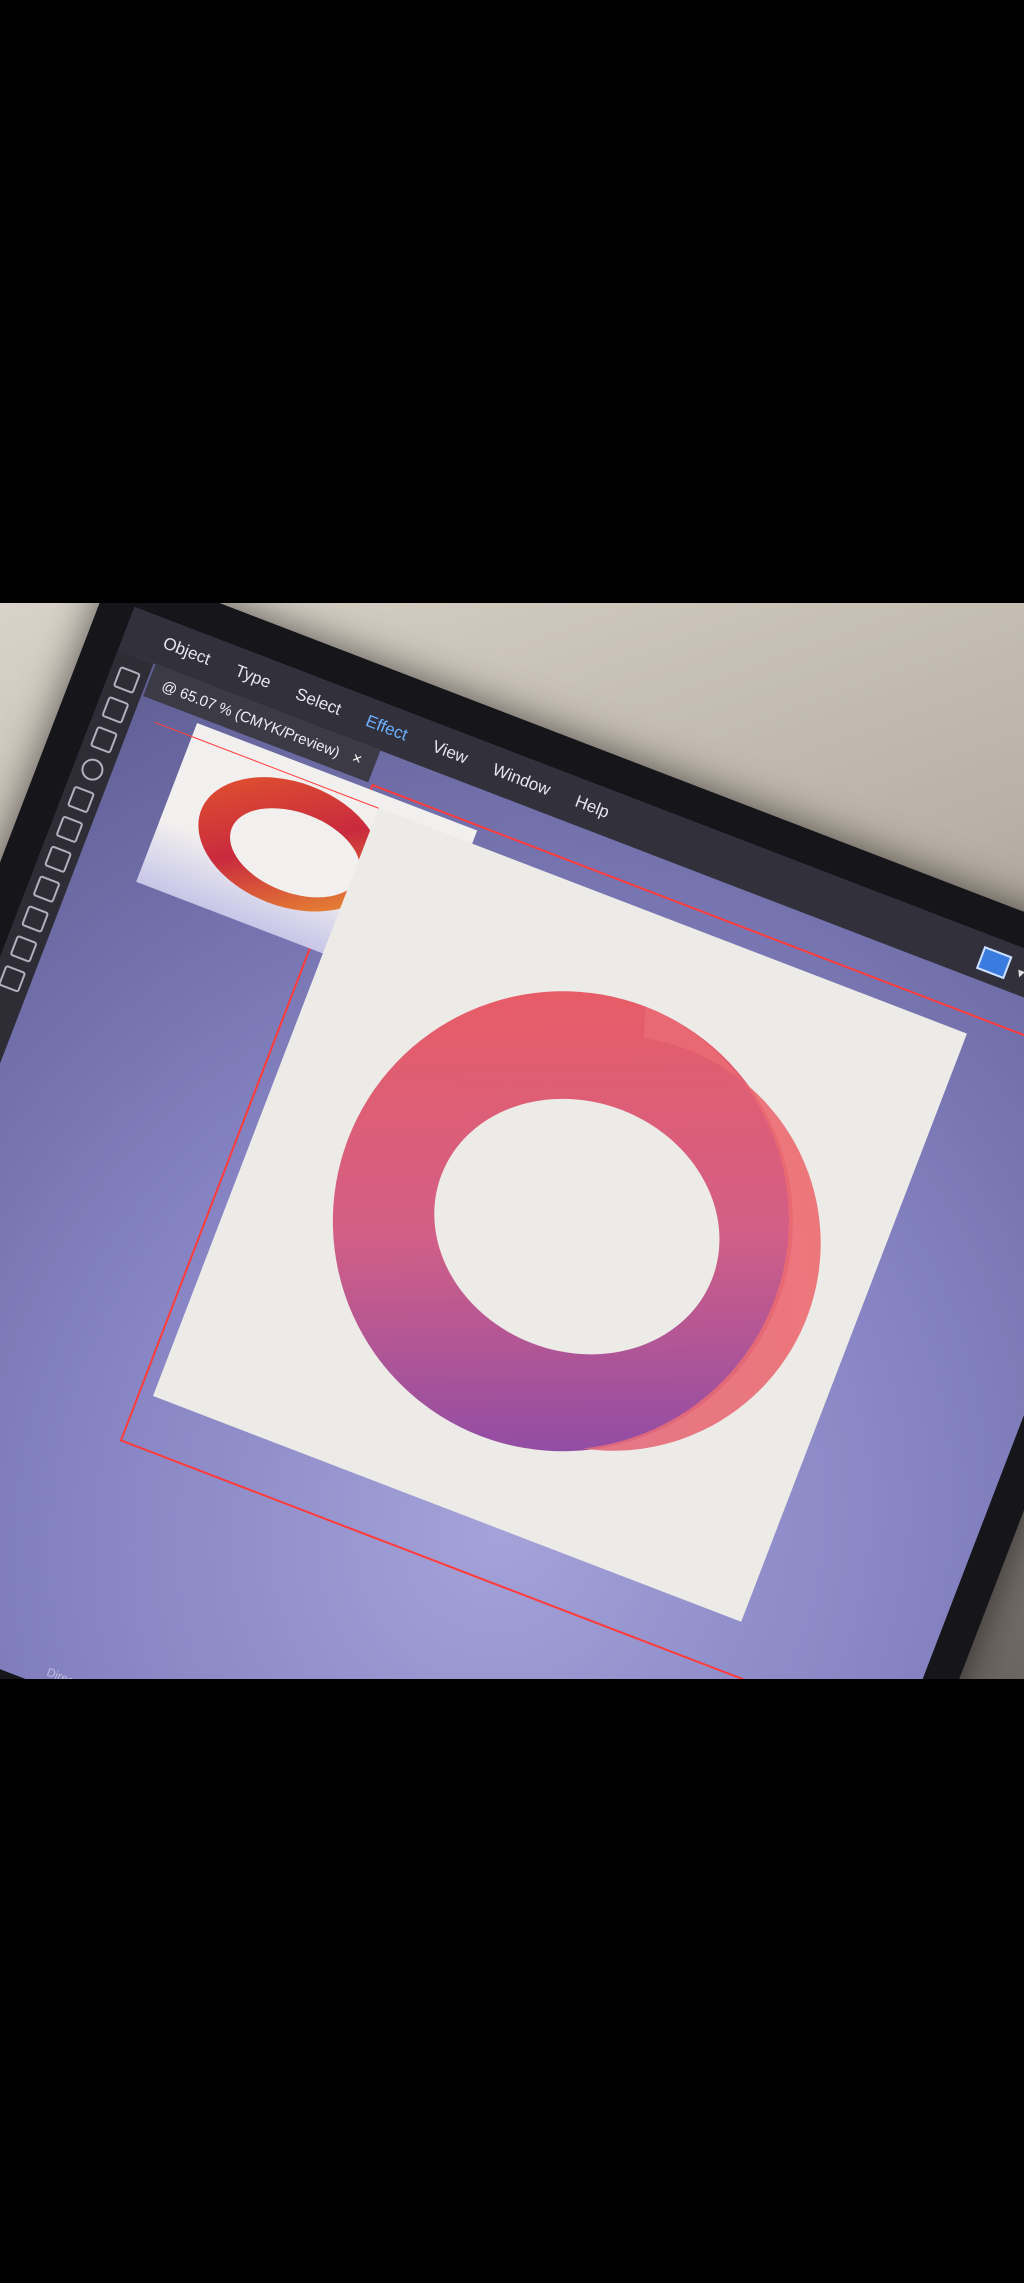  What do you see at coordinates (81, 799) in the screenshot?
I see `rotate-icon` at bounding box center [81, 799].